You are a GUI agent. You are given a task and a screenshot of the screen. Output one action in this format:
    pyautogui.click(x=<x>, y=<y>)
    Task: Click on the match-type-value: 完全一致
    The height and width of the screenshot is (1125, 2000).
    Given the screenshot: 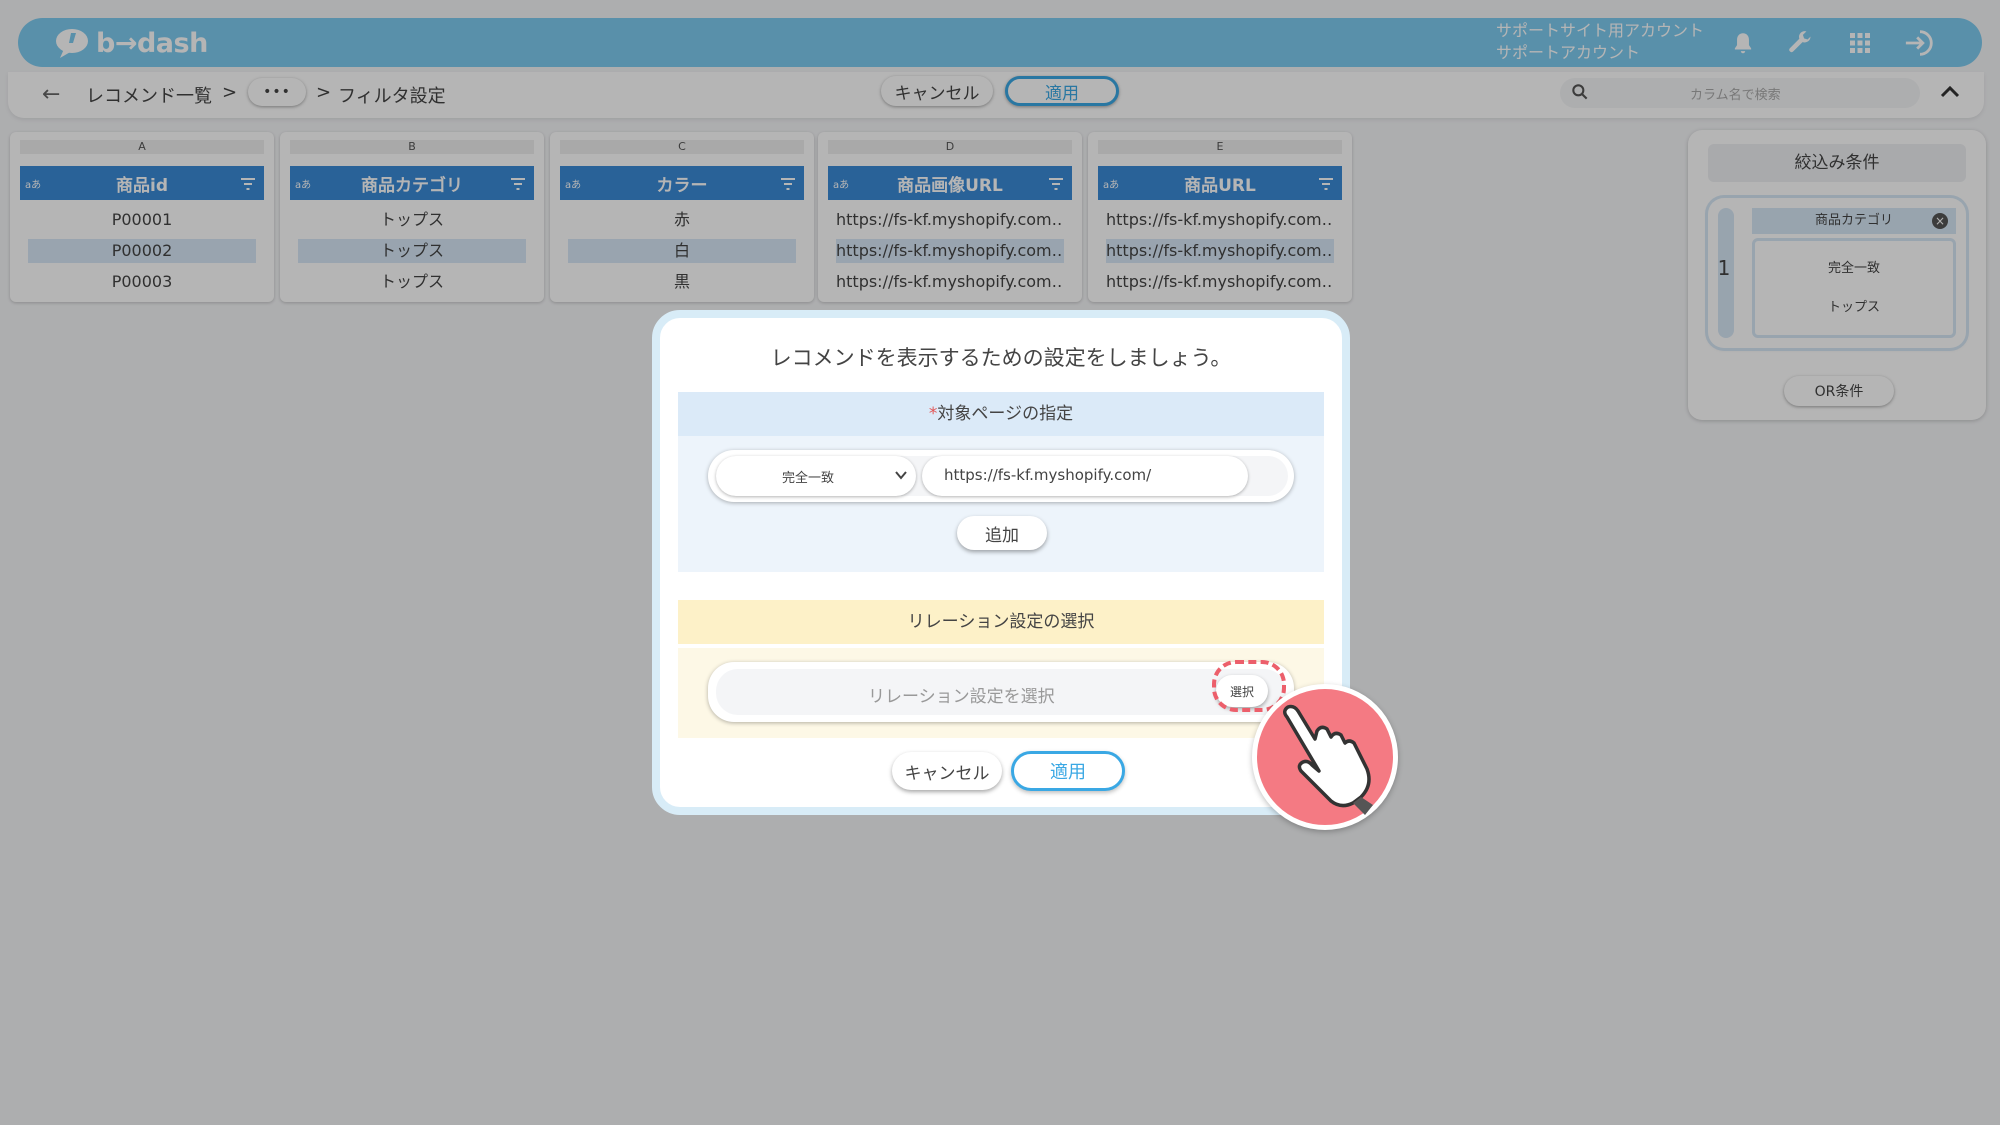 What is the action you would take?
    pyautogui.click(x=808, y=478)
    